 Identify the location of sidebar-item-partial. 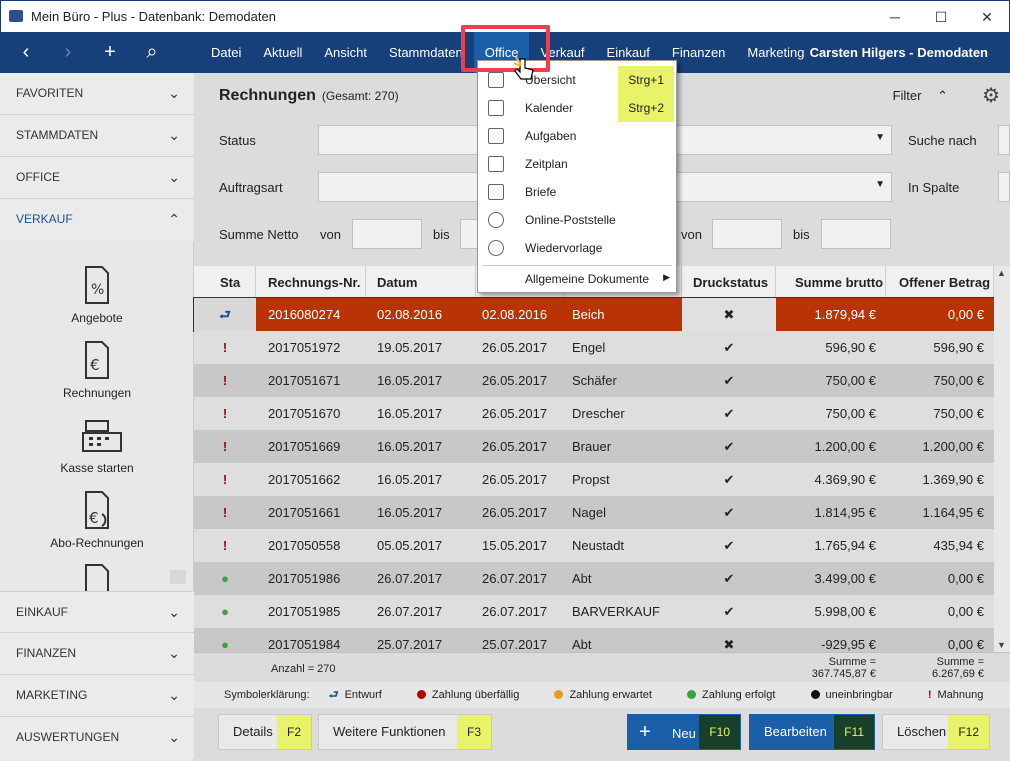
(97, 577).